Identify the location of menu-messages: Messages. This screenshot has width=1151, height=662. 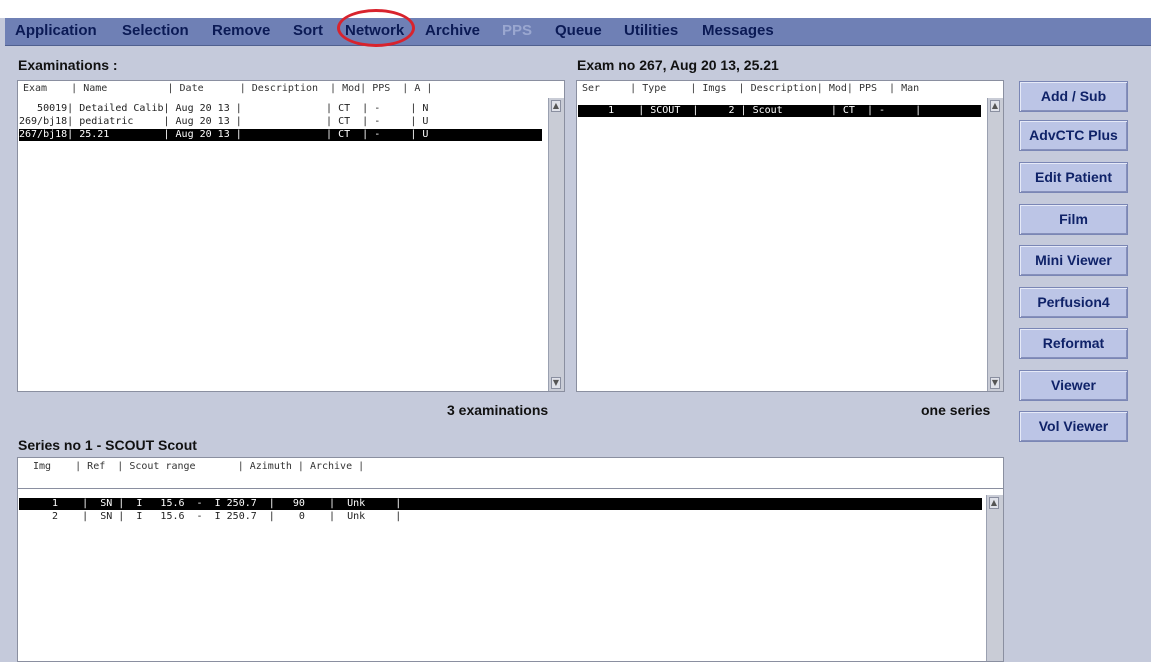
(738, 30).